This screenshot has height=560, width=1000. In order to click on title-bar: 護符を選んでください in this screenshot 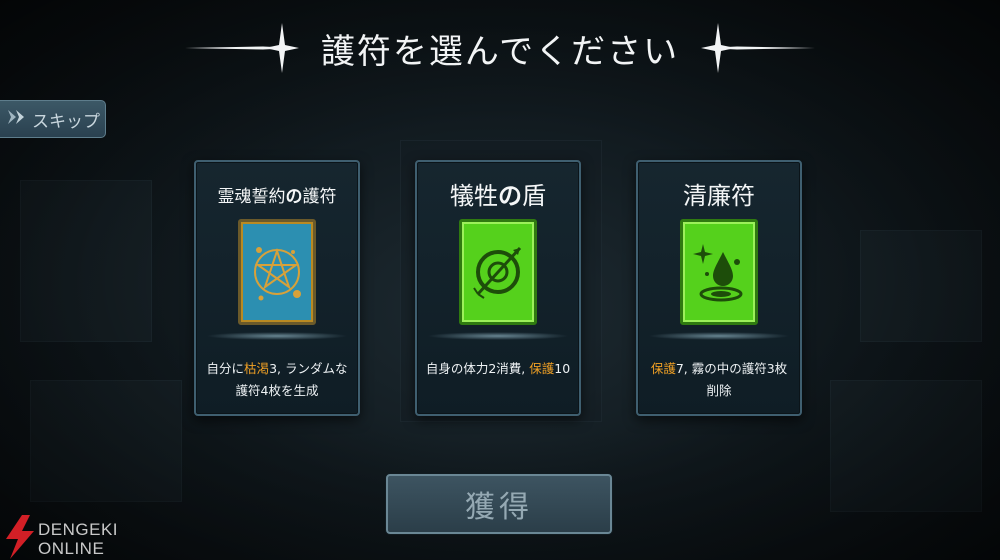, I will do `click(500, 48)`.